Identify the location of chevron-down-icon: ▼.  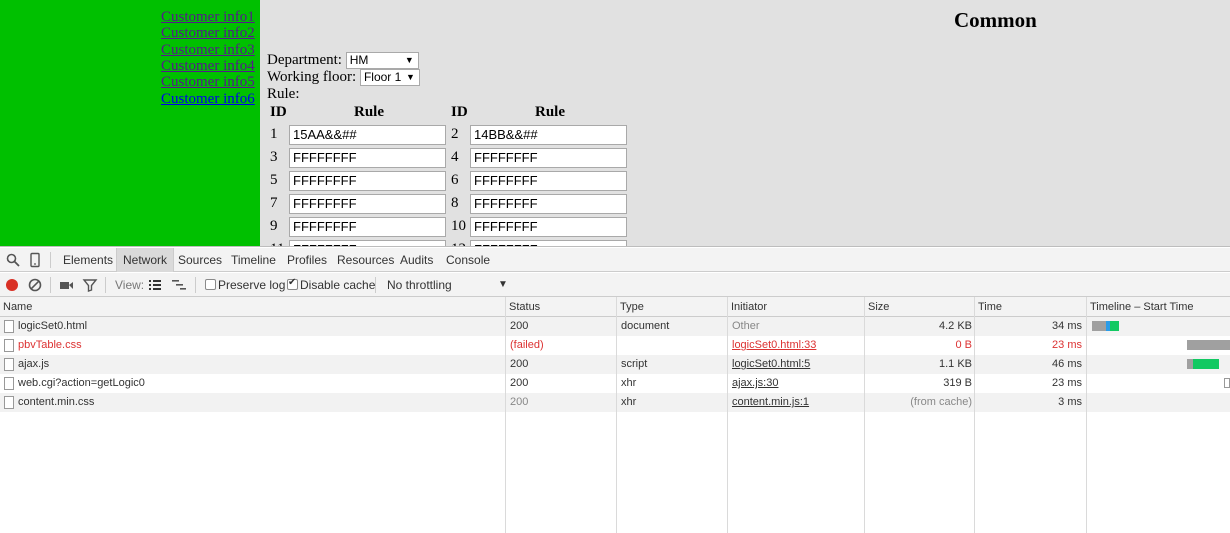
(503, 285).